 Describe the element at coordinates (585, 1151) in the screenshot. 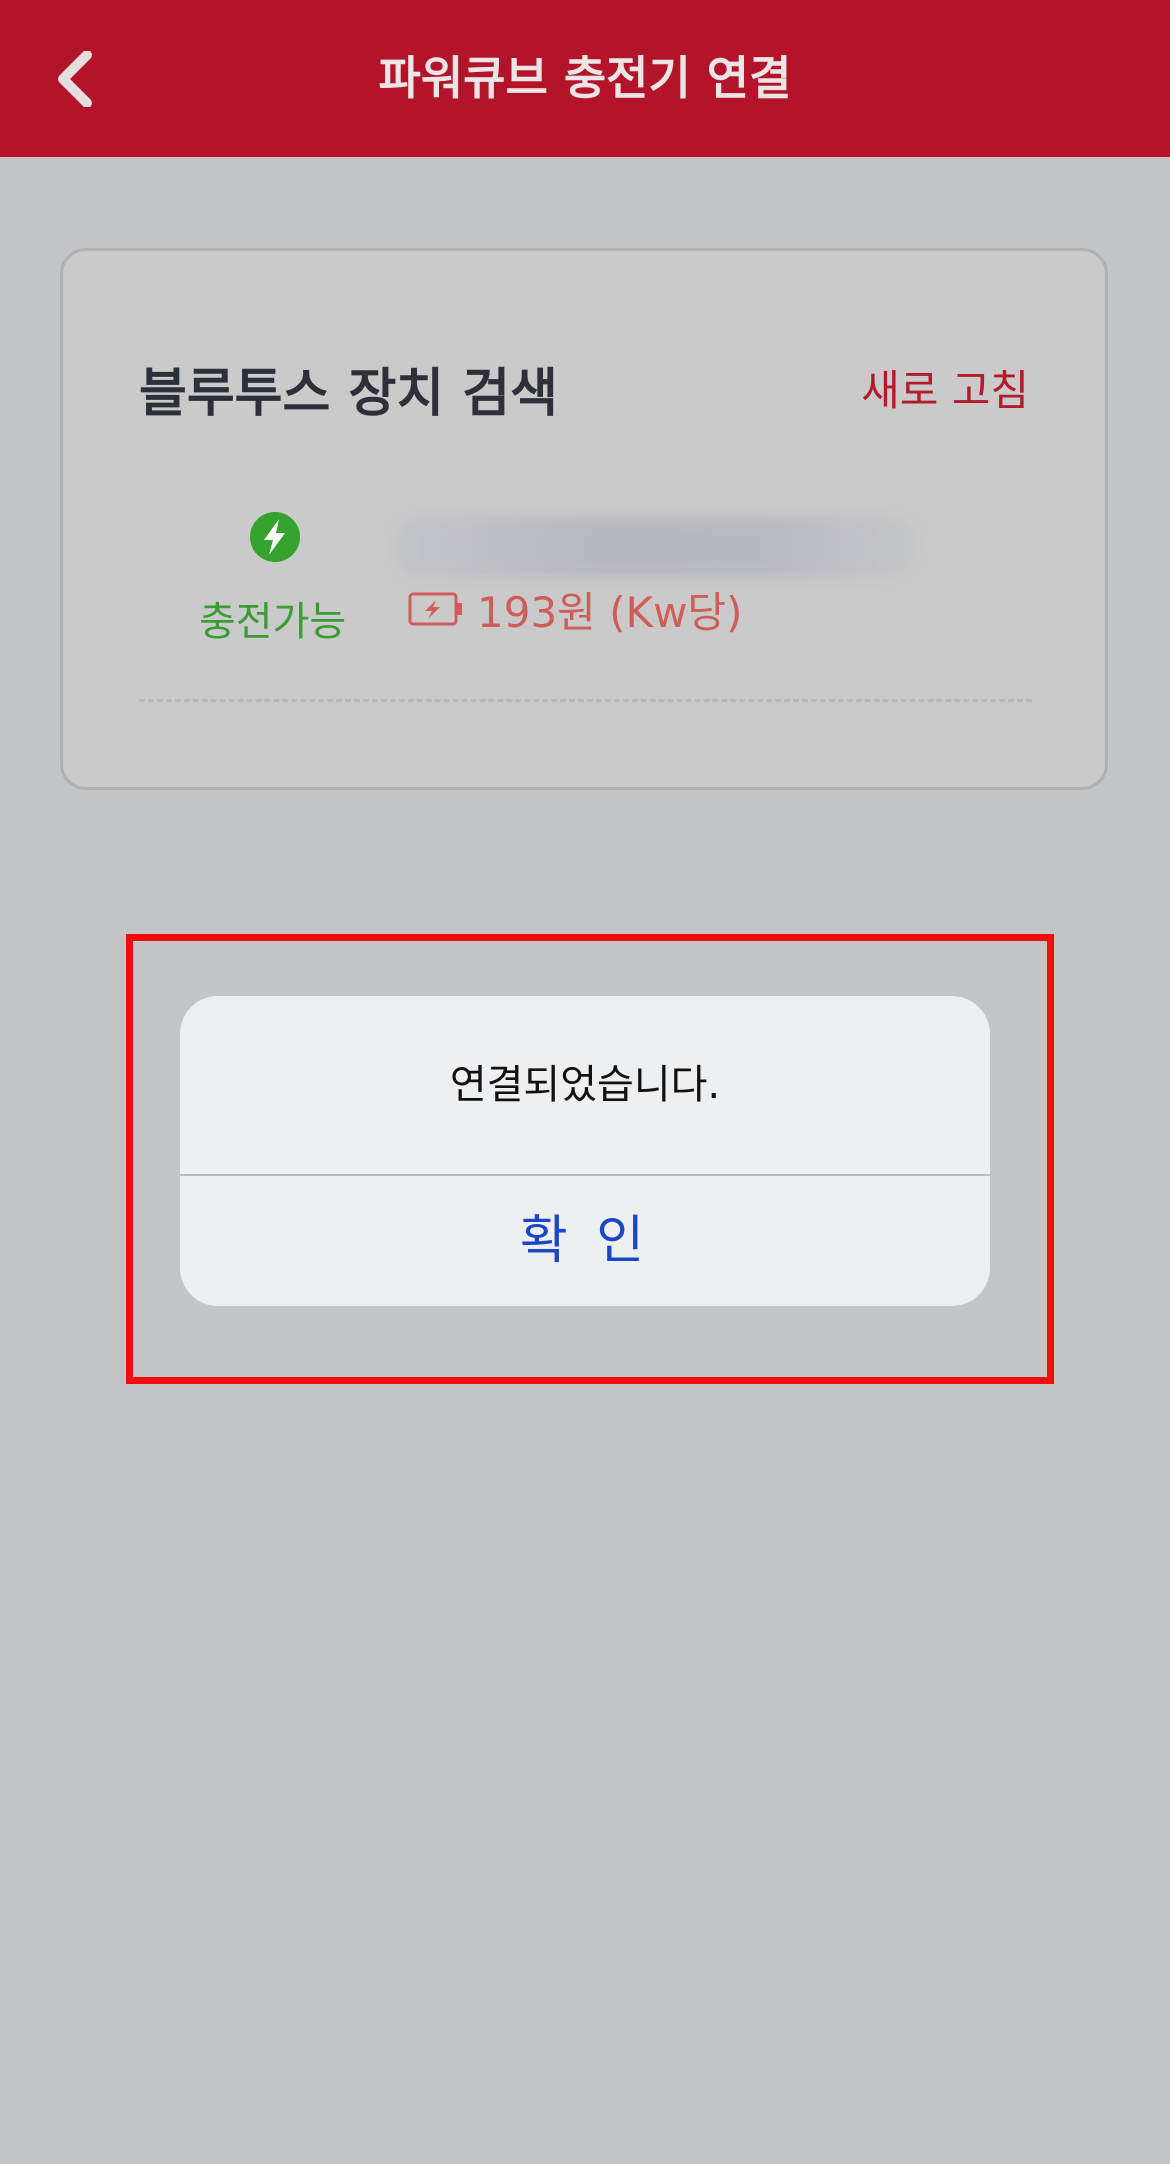

I see `alert-dialog: 연결되었습니다. 확 인` at that location.